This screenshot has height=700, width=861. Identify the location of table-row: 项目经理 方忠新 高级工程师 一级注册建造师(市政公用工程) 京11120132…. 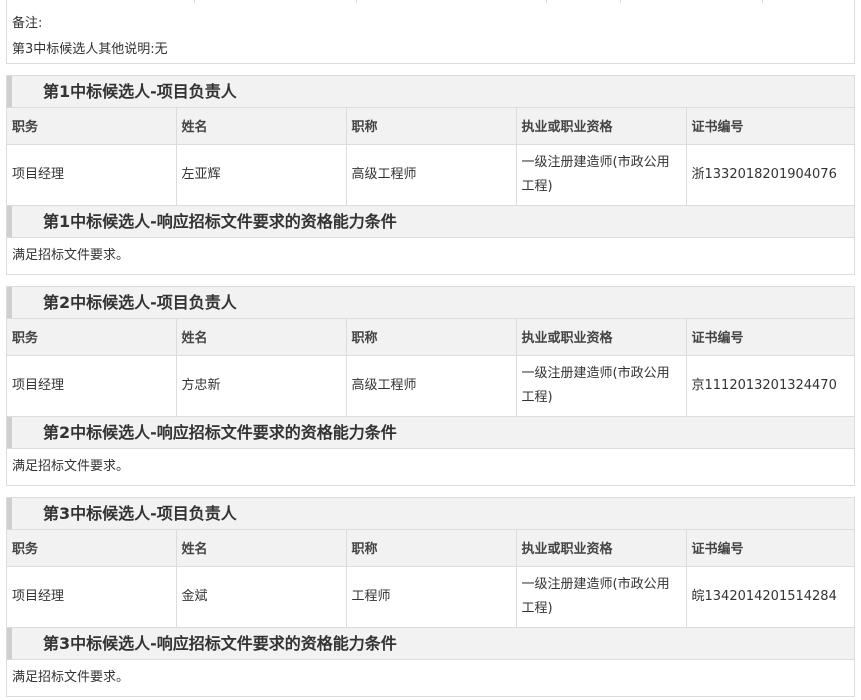
(430, 386).